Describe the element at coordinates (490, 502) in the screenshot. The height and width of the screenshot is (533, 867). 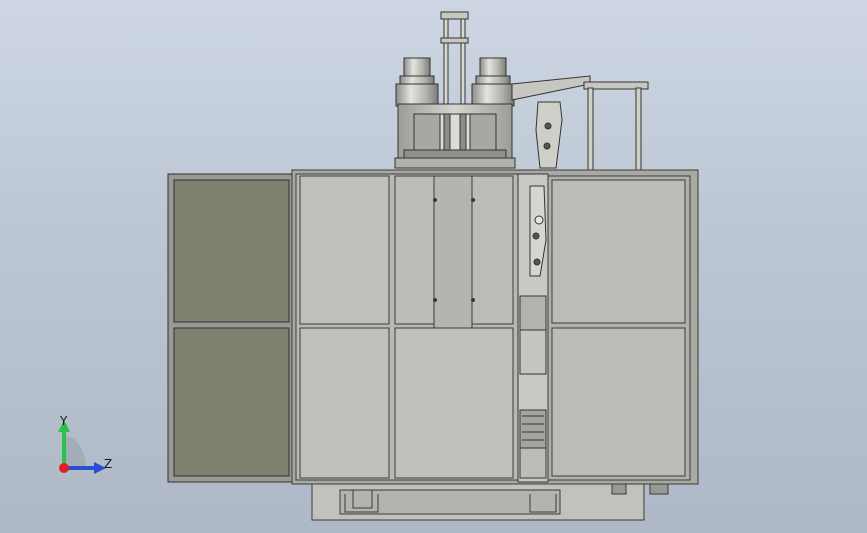
I see `machine-base` at that location.